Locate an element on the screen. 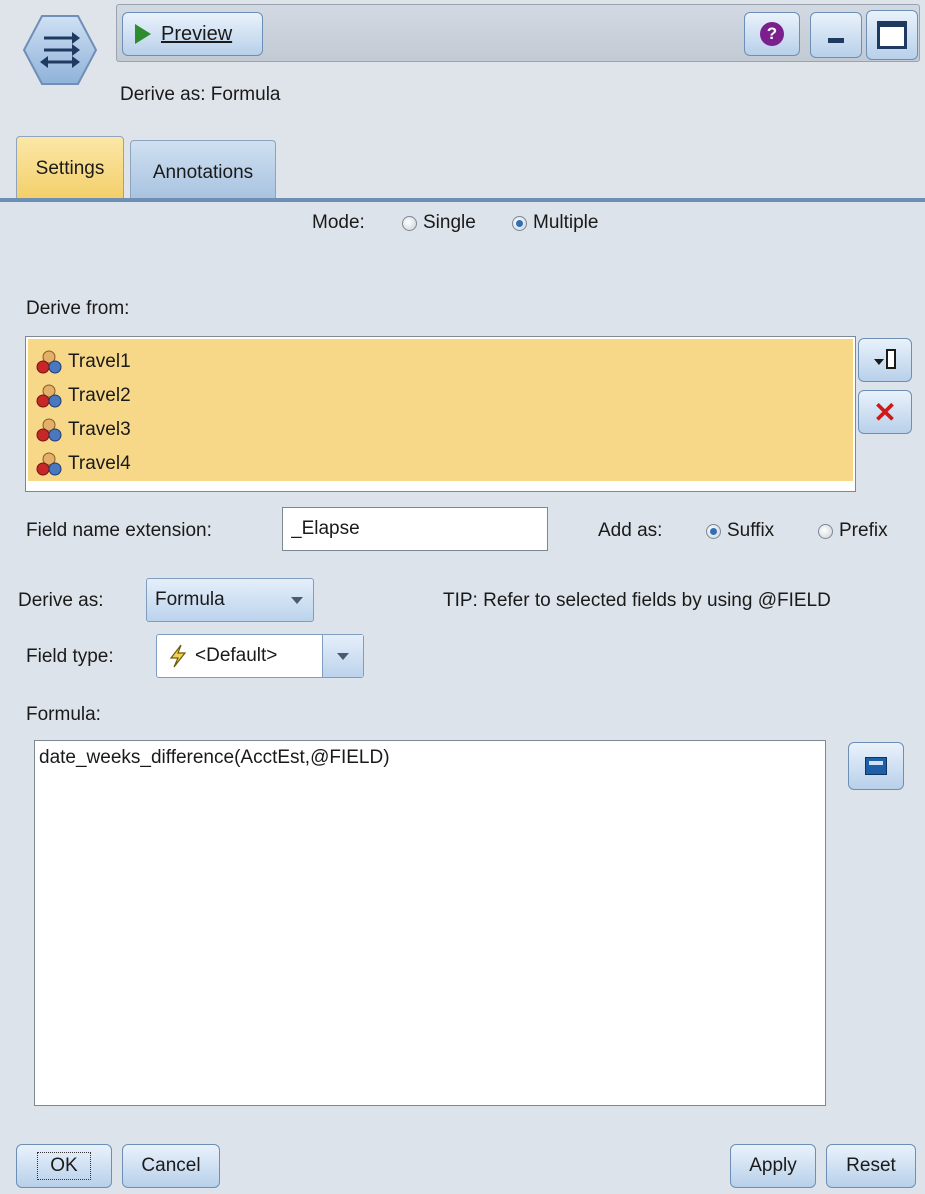 The height and width of the screenshot is (1194, 925). reset-button: Reset is located at coordinates (871, 1166).